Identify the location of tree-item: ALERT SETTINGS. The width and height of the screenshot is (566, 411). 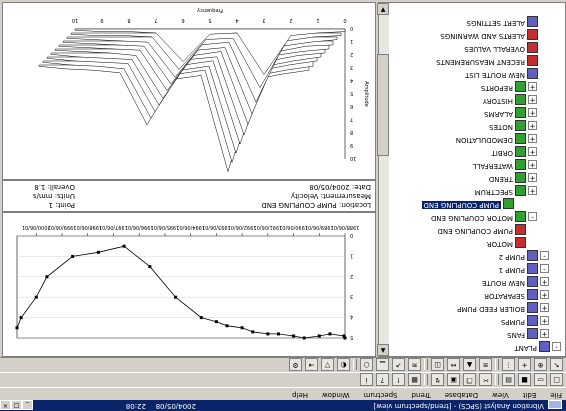
(477, 22).